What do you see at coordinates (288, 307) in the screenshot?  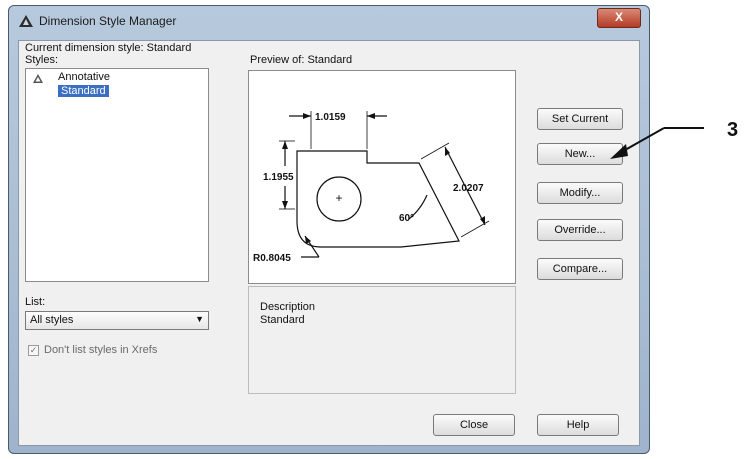 I see `description-label: Description` at bounding box center [288, 307].